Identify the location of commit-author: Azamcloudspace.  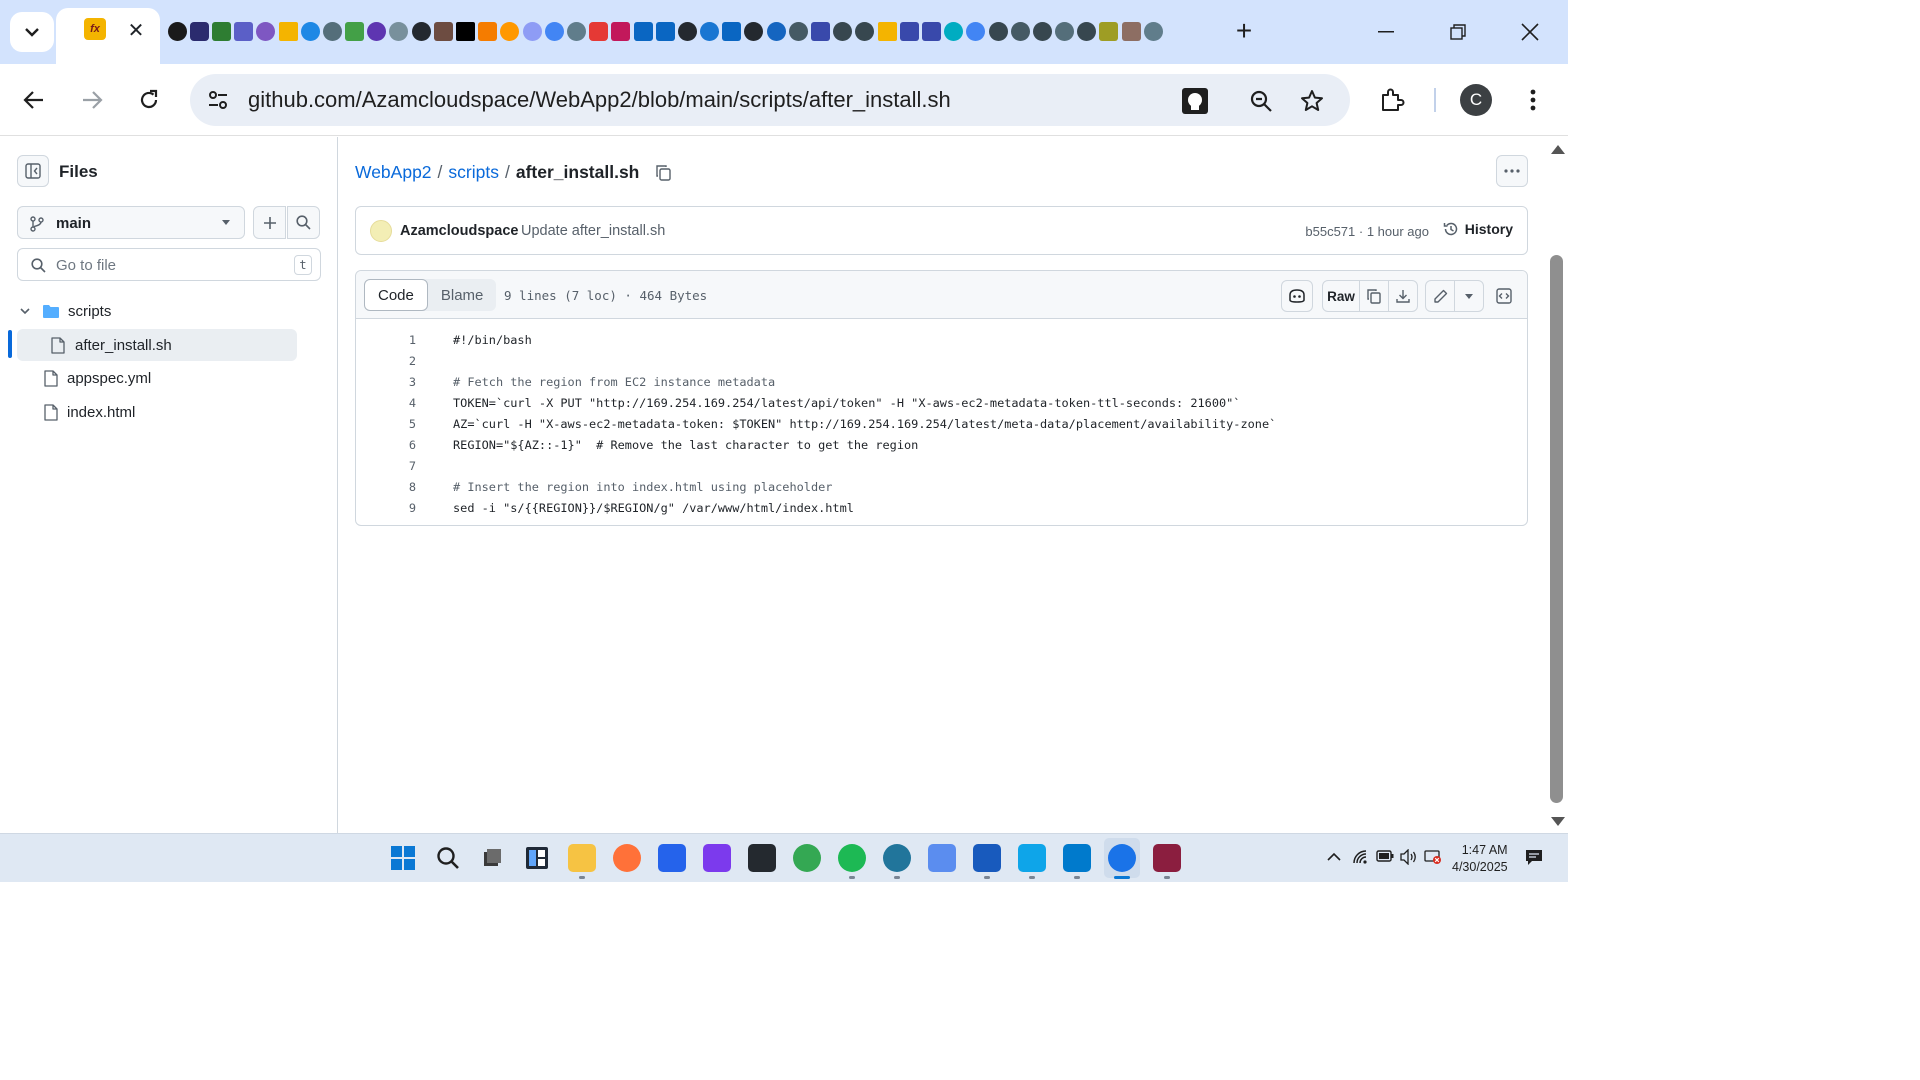
(459, 231).